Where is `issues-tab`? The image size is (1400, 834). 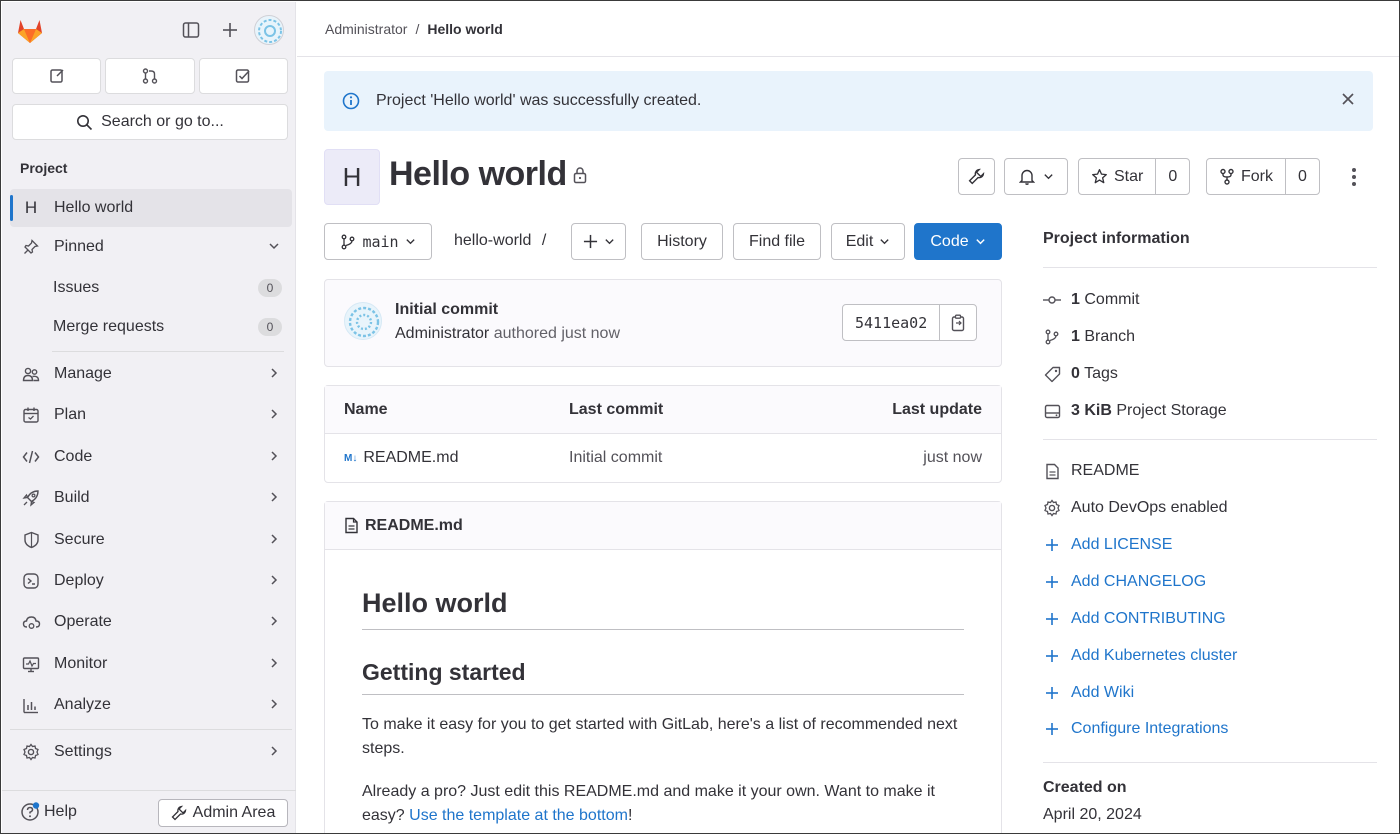
issues-tab is located at coordinates (57, 76).